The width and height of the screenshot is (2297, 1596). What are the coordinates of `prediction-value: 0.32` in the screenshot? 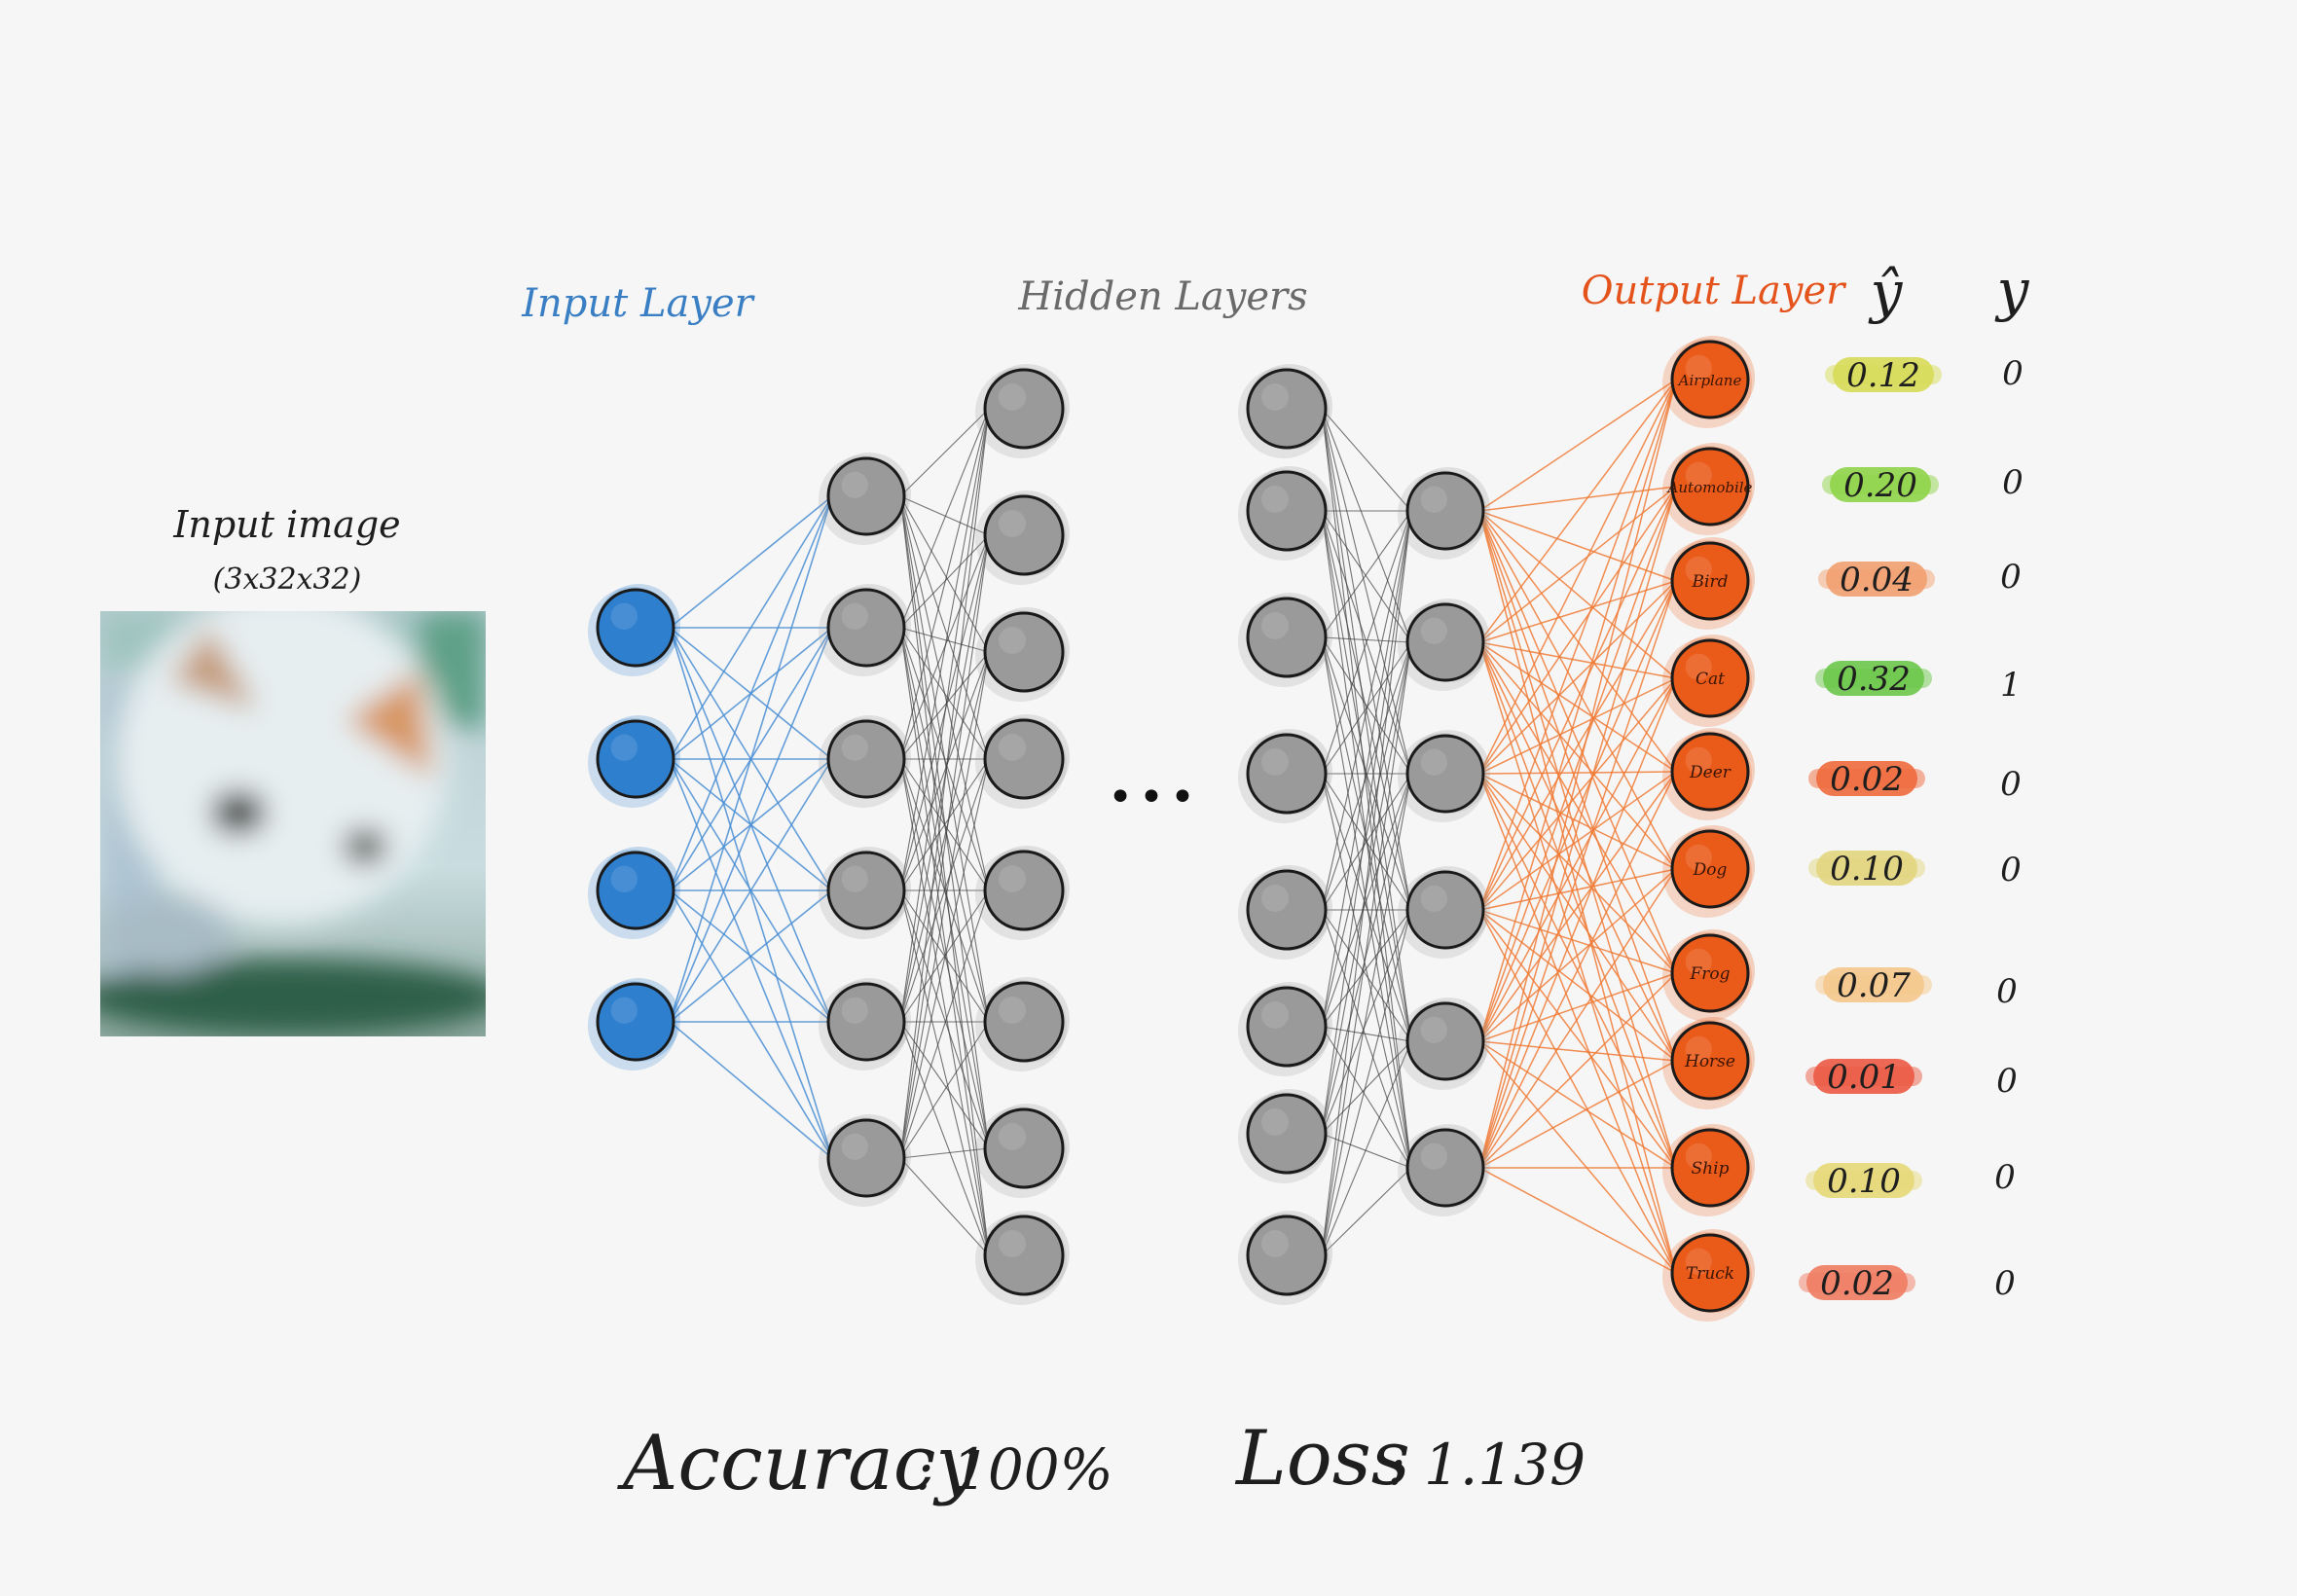 It's located at (1873, 679).